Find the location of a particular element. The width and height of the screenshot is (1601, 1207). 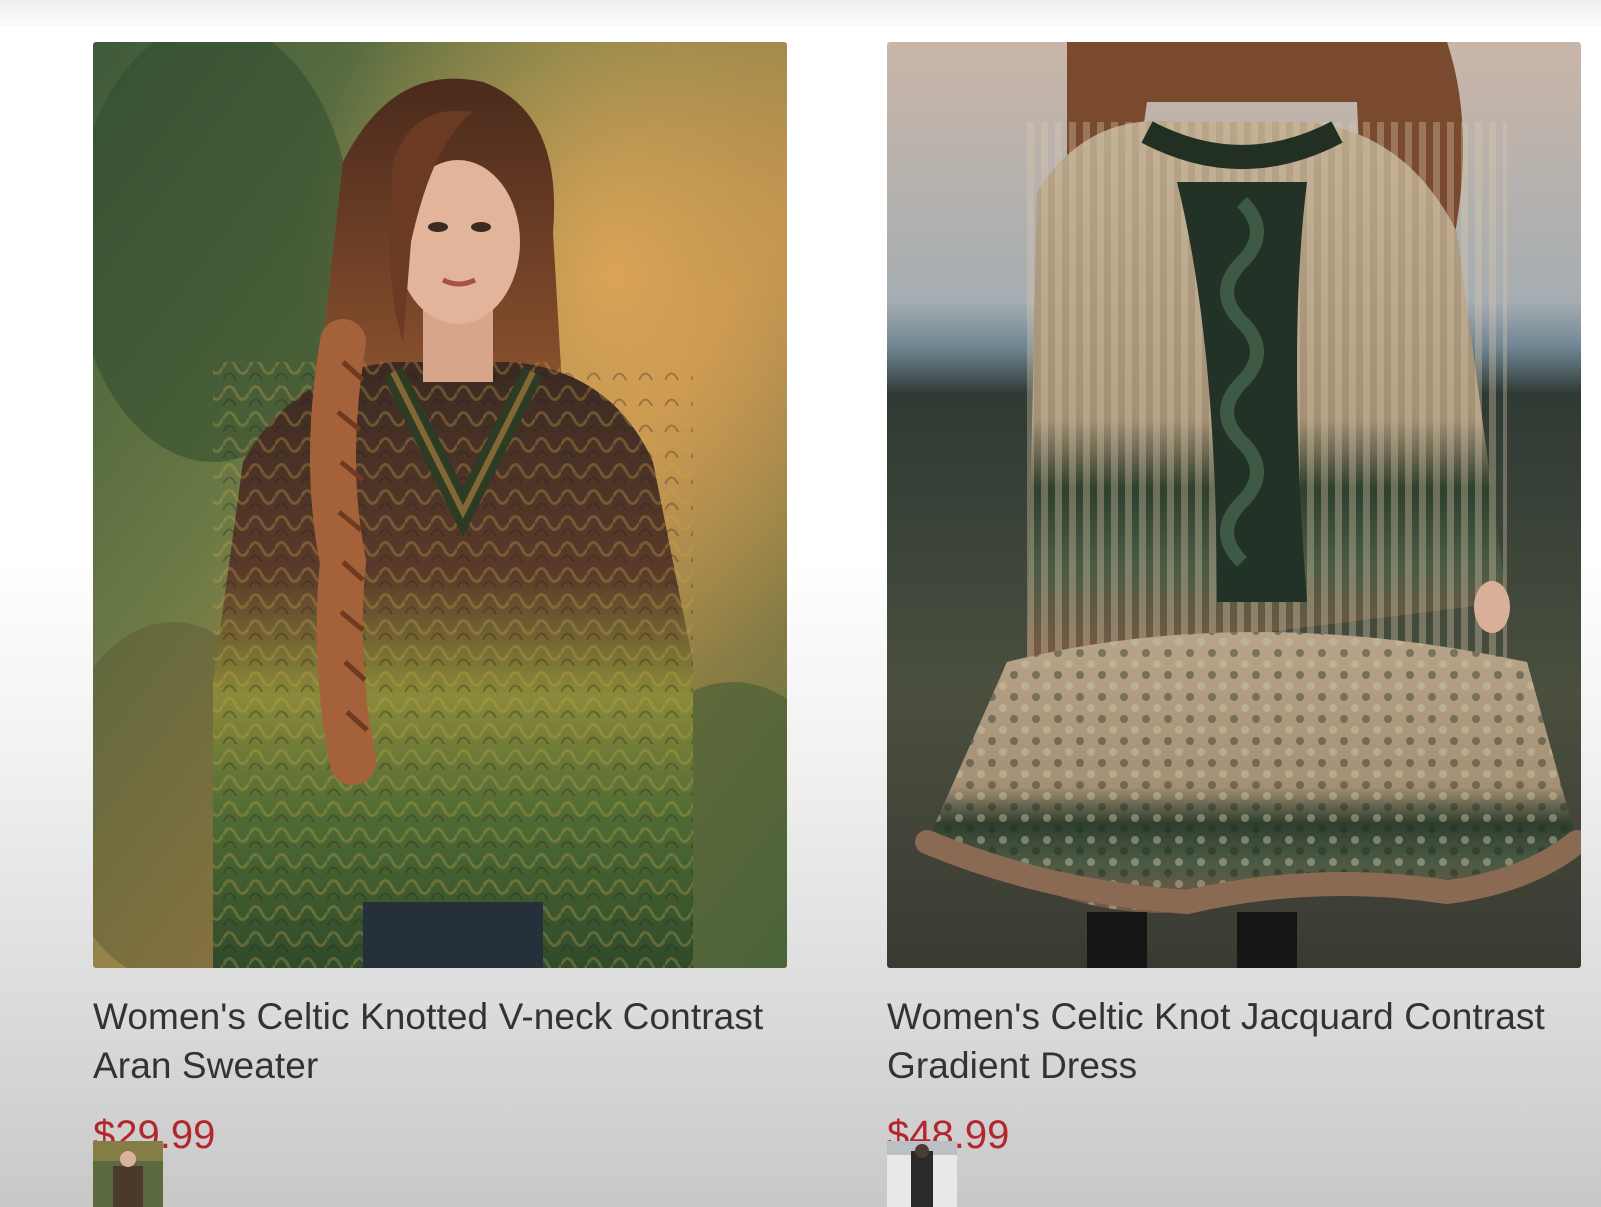

dress-thumbnail-icon is located at coordinates (922, 1174).